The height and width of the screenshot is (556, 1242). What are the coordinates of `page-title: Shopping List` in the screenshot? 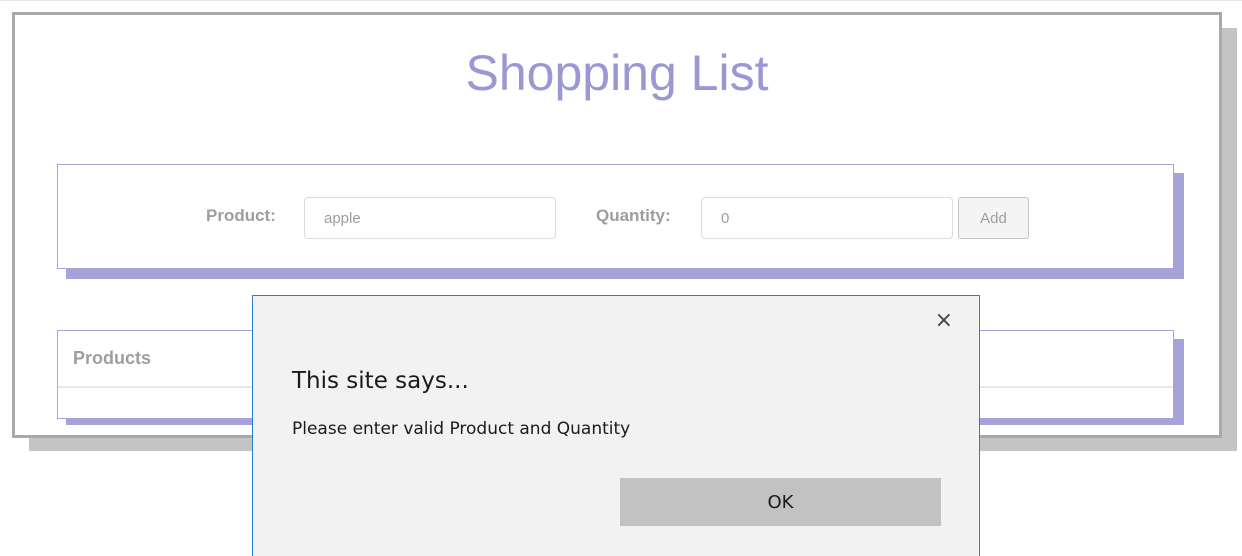 It's located at (617, 73).